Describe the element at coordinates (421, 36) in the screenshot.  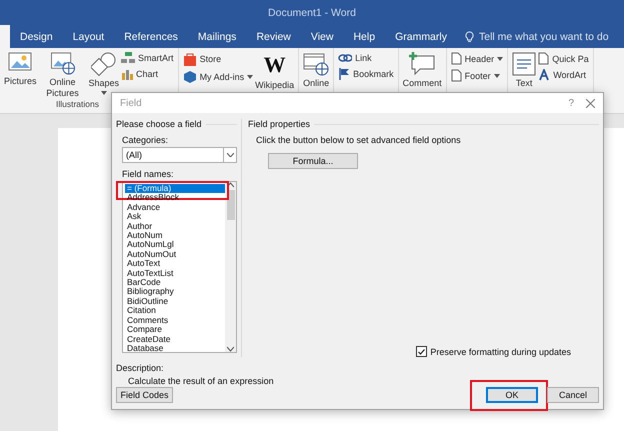
I see `ribbon-tab: Grammarly` at that location.